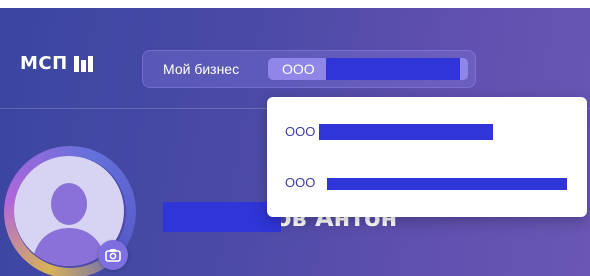 The image size is (590, 276). I want to click on logo-text: МСП, so click(44, 63).